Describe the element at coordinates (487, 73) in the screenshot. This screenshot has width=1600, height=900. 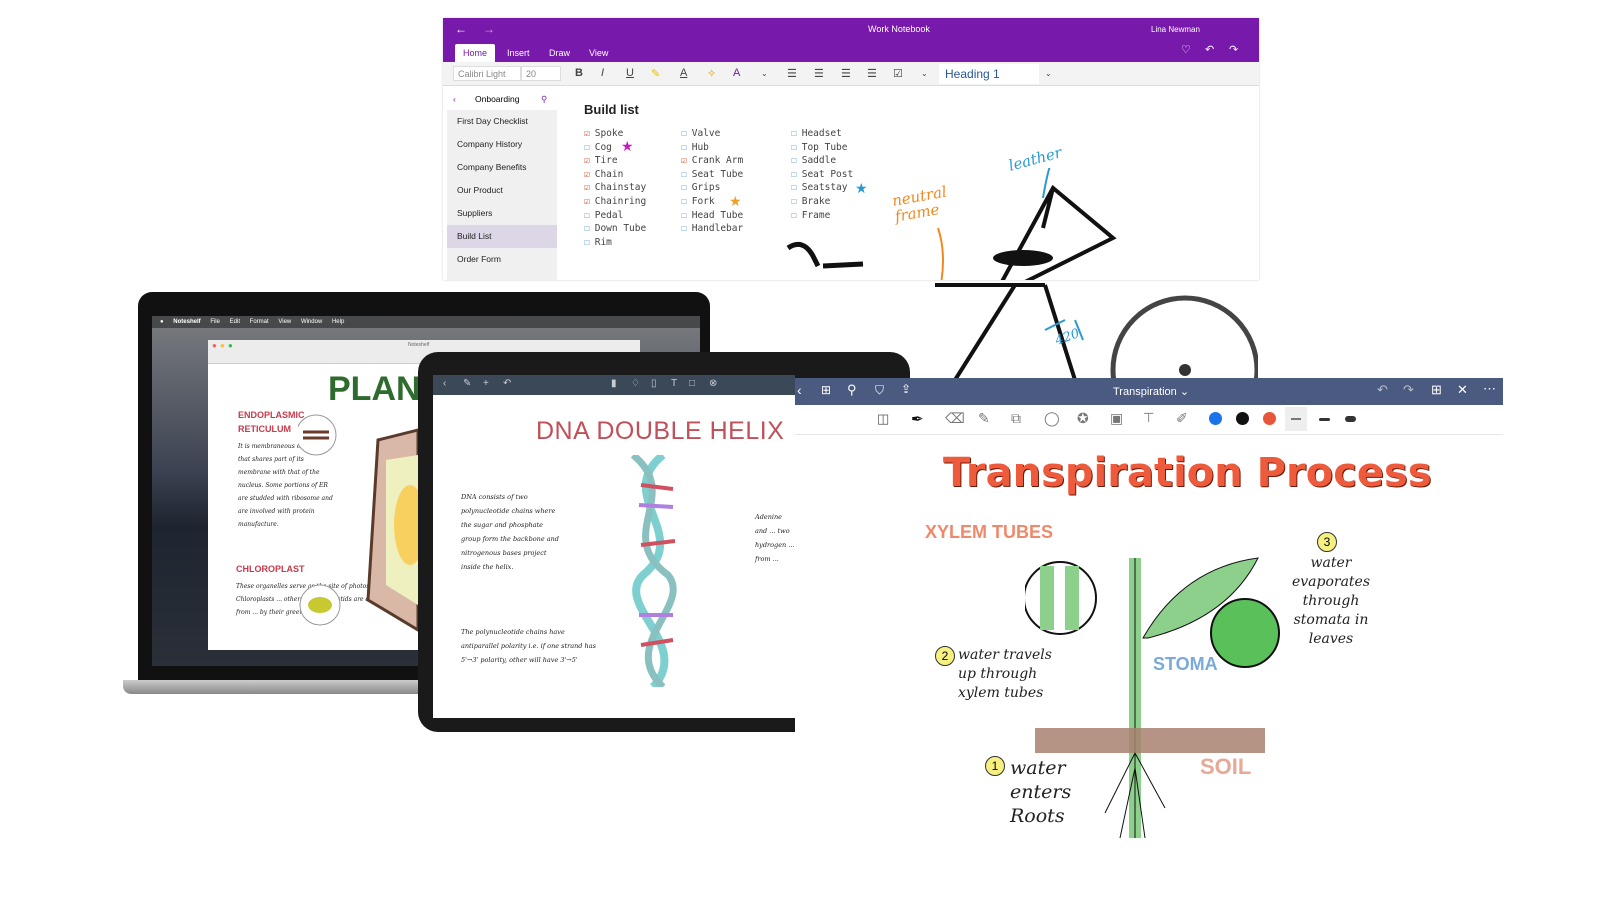
I see `font-name-field: Calibri Light` at that location.